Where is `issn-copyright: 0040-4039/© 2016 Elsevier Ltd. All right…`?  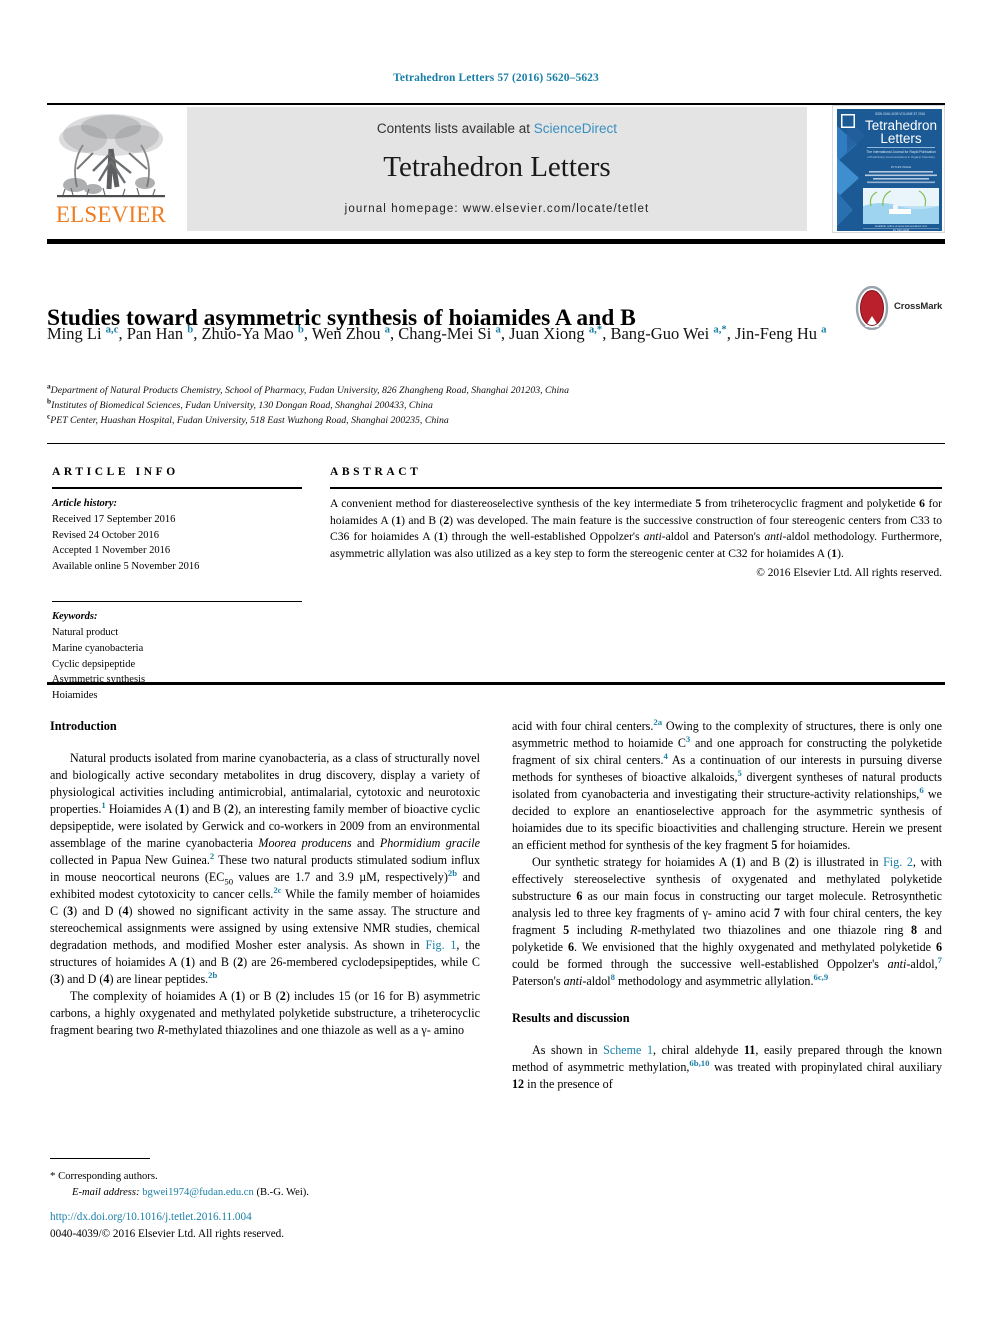 issn-copyright: 0040-4039/© 2016 Elsevier Ltd. All right… is located at coordinates (167, 1234).